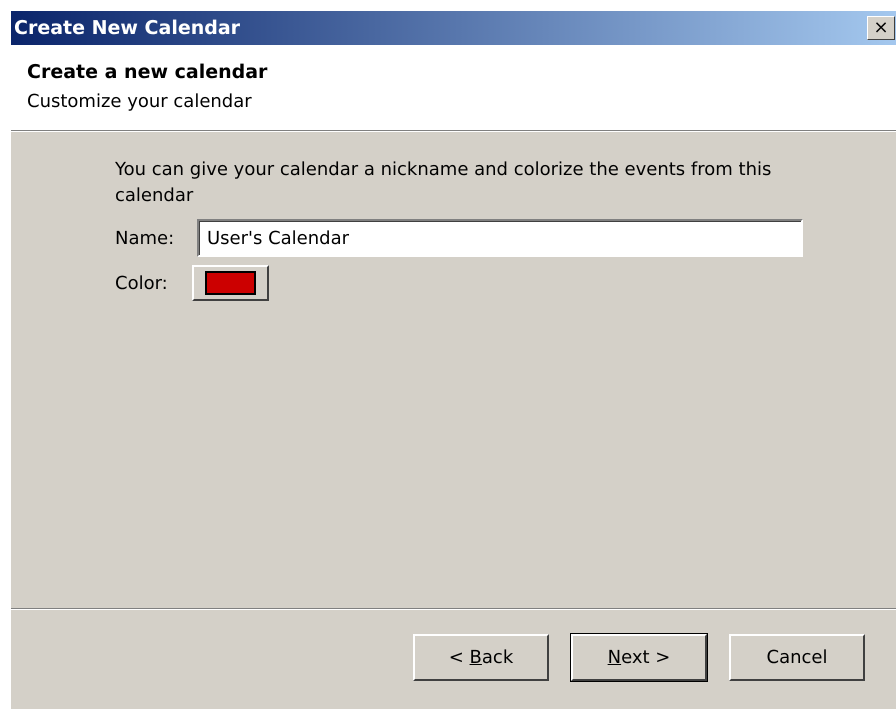 This screenshot has width=896, height=709. Describe the element at coordinates (140, 101) in the screenshot. I see `header-subtitle: Customize your calendar` at that location.